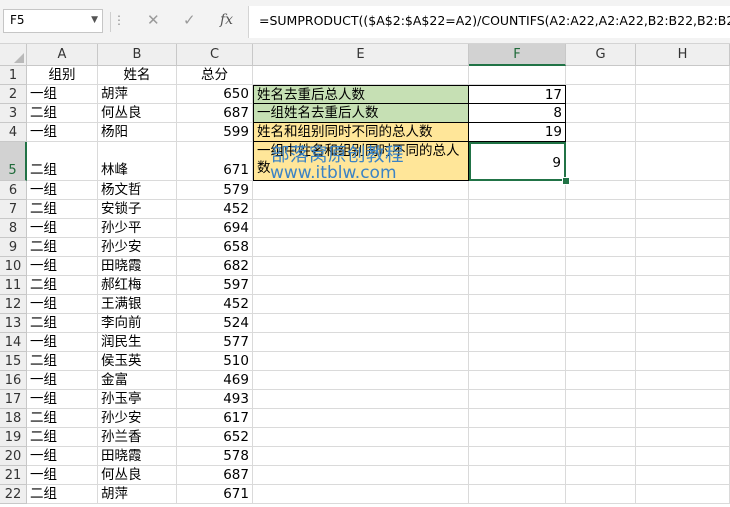 The width and height of the screenshot is (730, 507). What do you see at coordinates (137, 161) in the screenshot?
I see `name-cell: 林峰` at bounding box center [137, 161].